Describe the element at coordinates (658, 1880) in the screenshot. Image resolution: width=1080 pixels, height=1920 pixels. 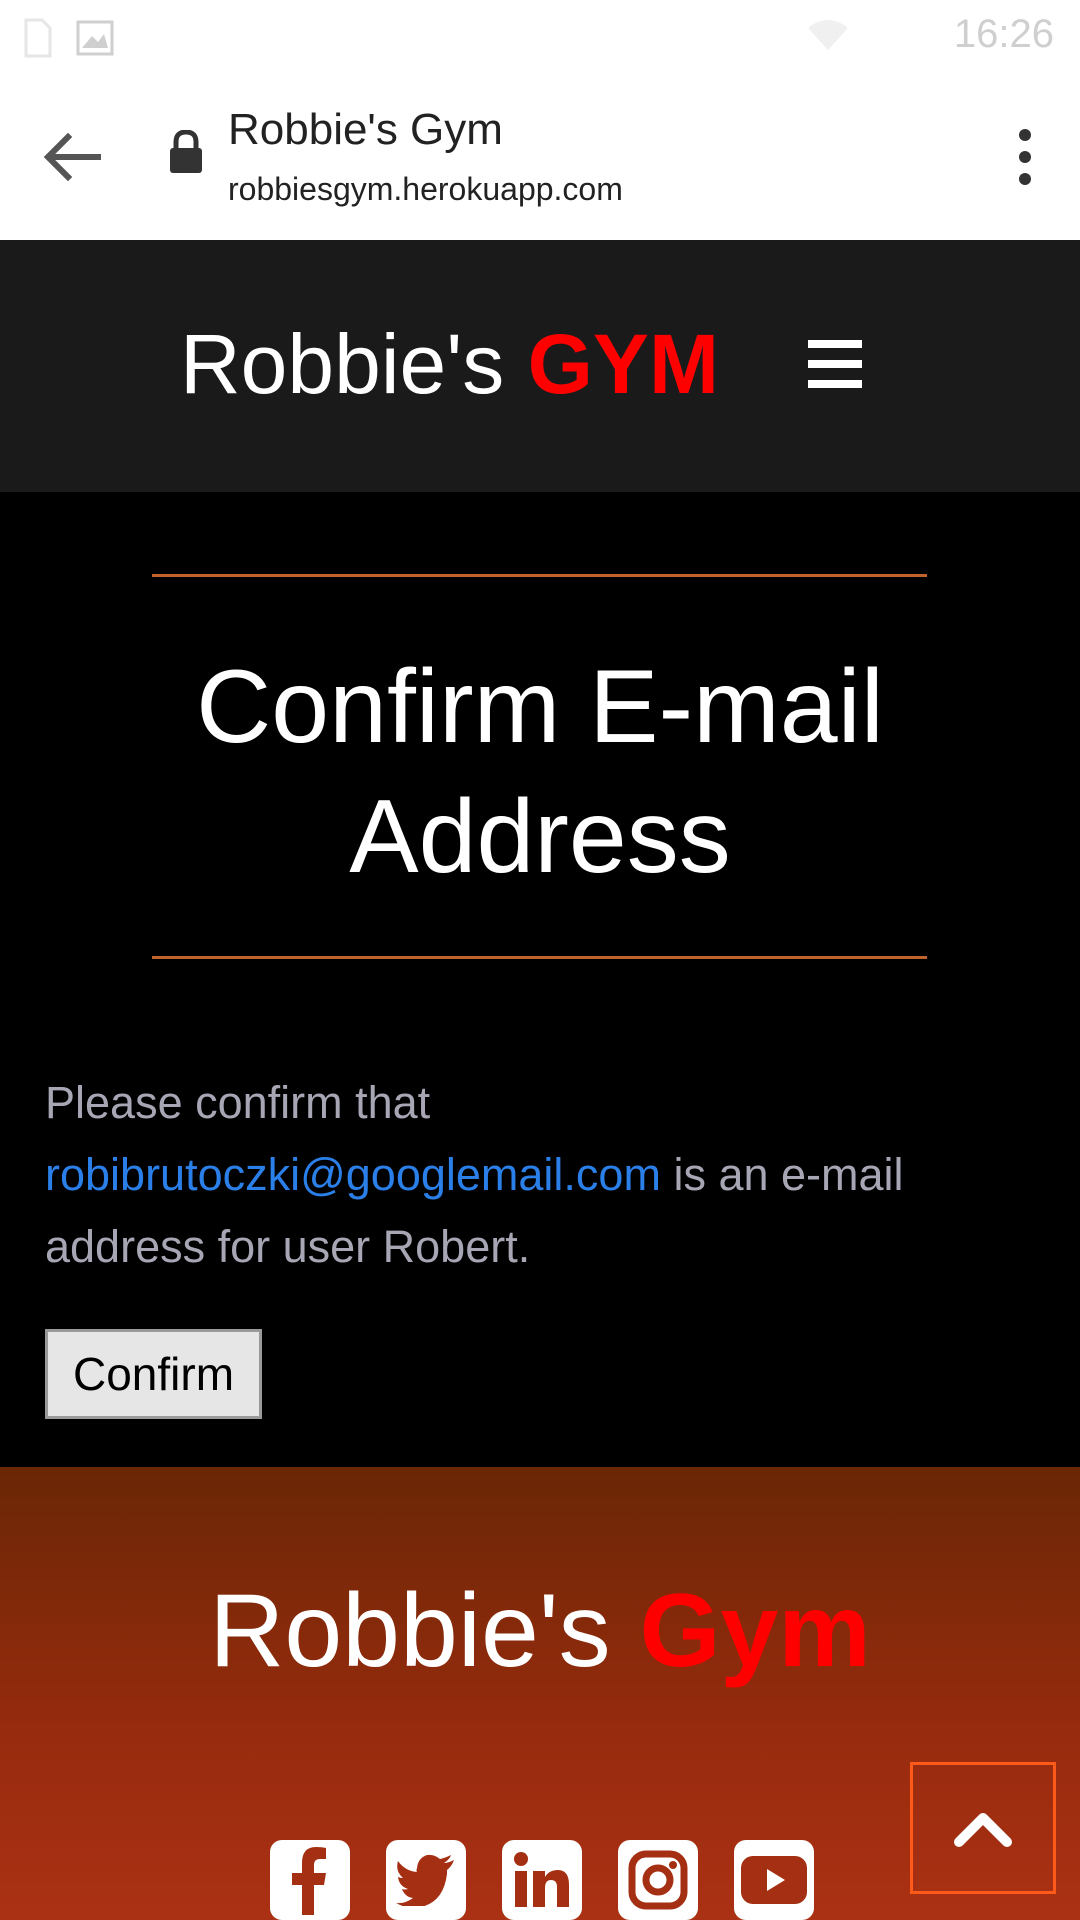
I see `instagram-icon` at that location.